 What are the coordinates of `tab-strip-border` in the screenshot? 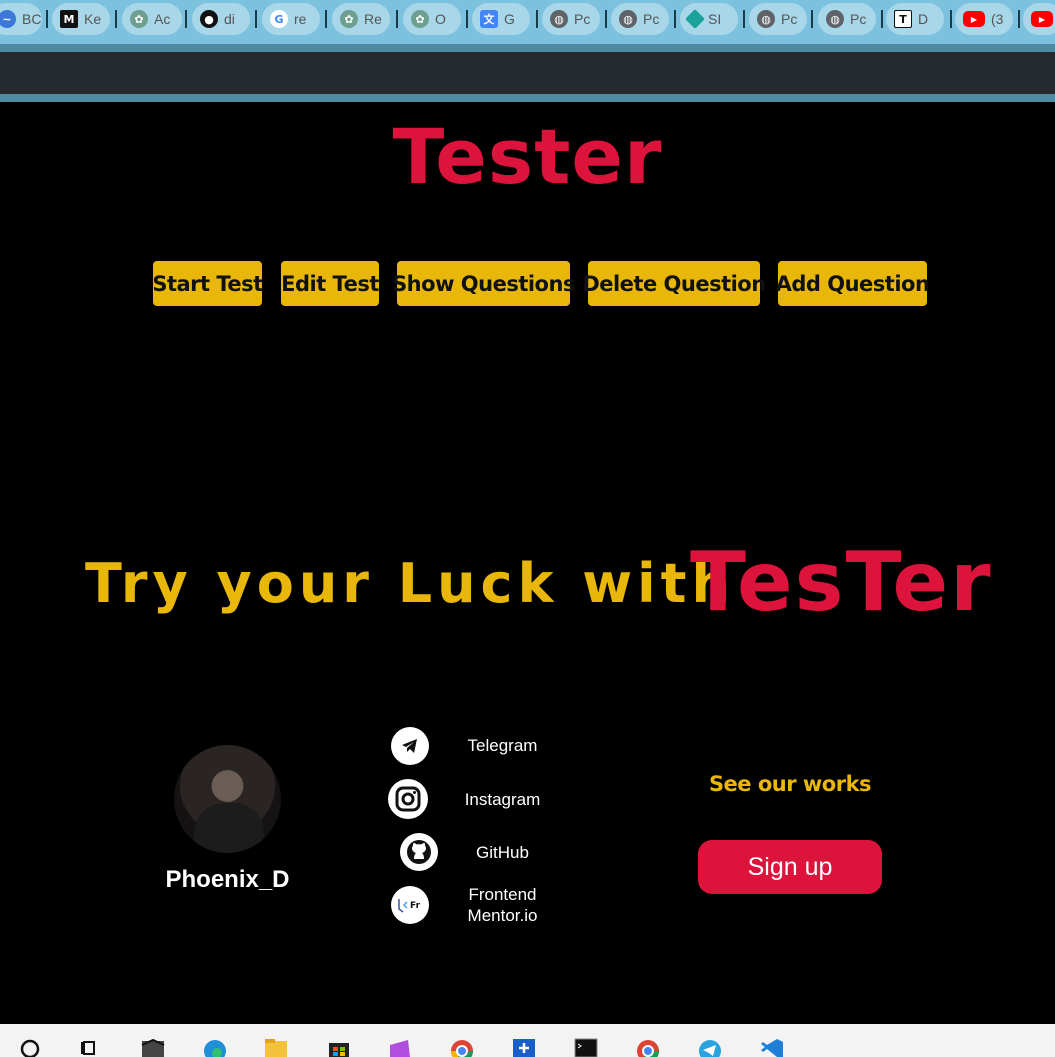 It's located at (527, 48).